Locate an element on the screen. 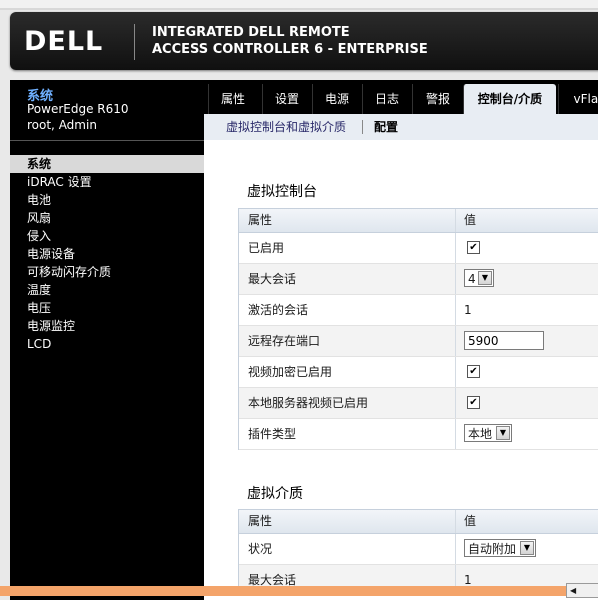 This screenshot has width=598, height=600. product-title-line2: ACCESS CONTROLLER 6 - ENTERPRISE is located at coordinates (290, 49).